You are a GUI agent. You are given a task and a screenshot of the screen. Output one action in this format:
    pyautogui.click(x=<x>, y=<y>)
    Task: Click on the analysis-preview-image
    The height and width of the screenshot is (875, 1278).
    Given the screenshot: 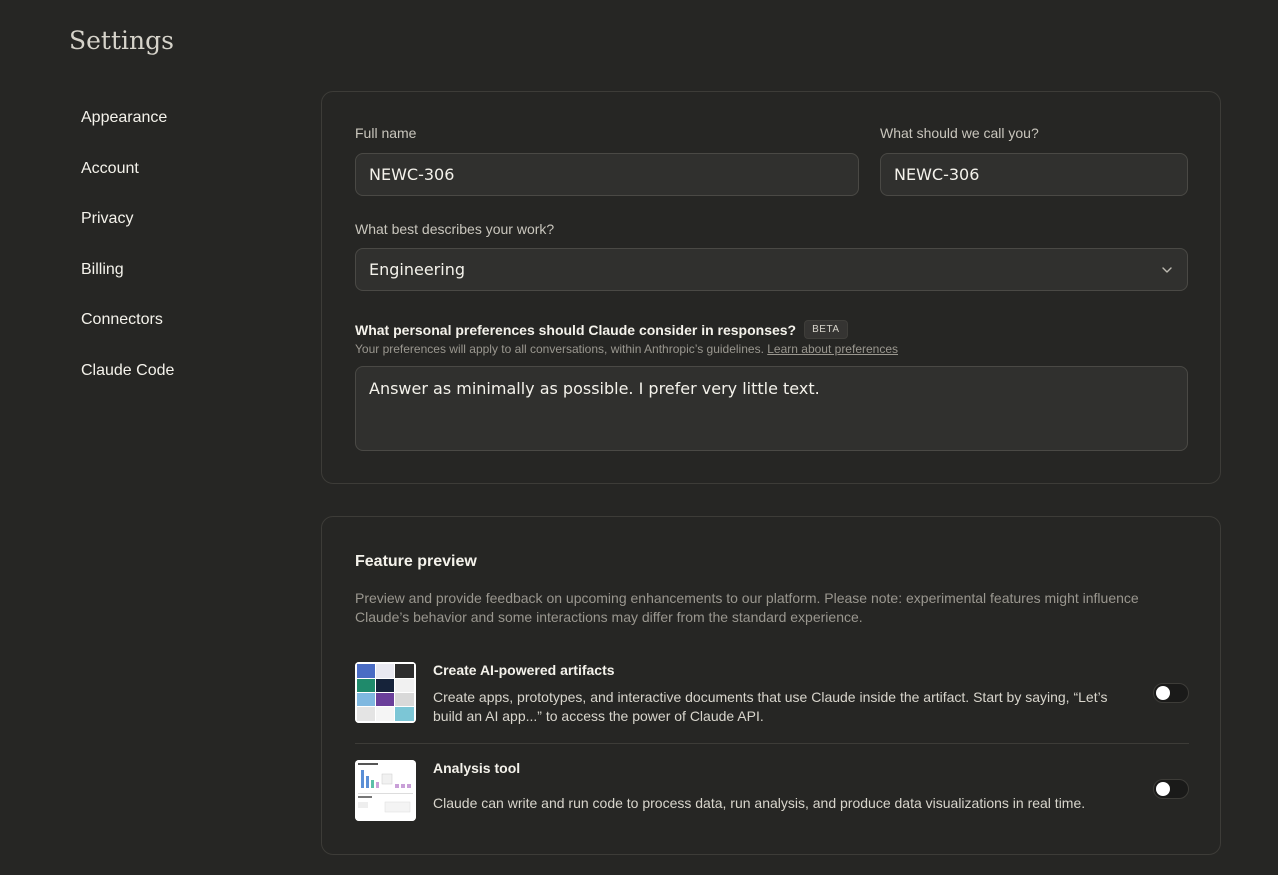 What is the action you would take?
    pyautogui.click(x=385, y=790)
    